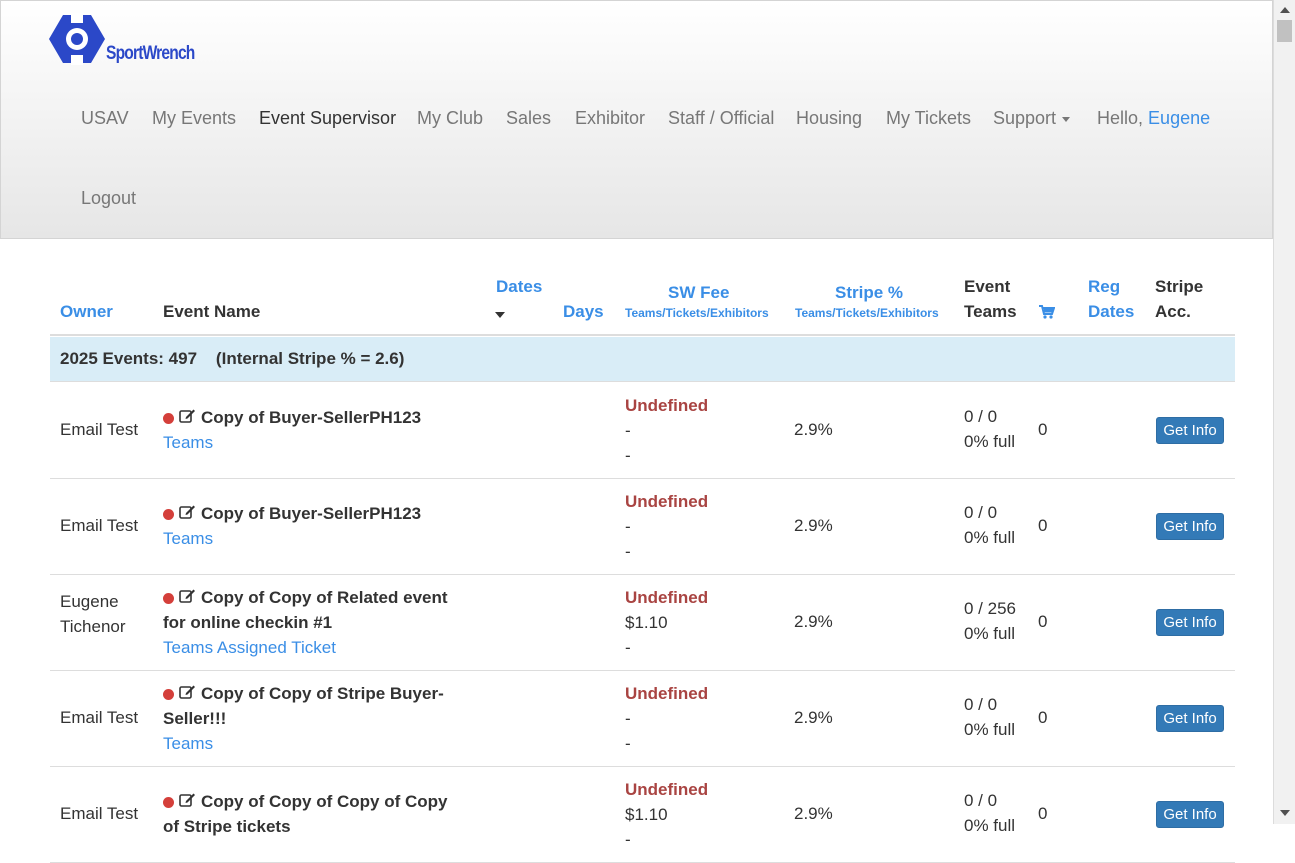  I want to click on hello-user: Hello, Eugene, so click(1153, 118).